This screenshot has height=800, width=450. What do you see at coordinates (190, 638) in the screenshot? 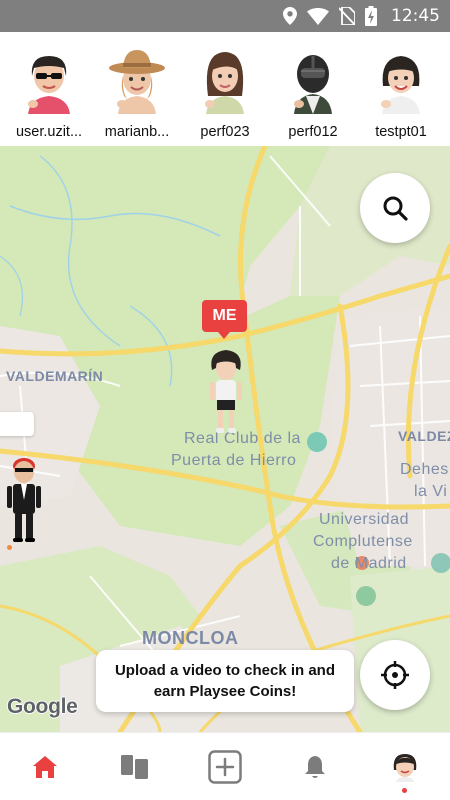
I see `map-label-moncloa: MONCLOA` at bounding box center [190, 638].